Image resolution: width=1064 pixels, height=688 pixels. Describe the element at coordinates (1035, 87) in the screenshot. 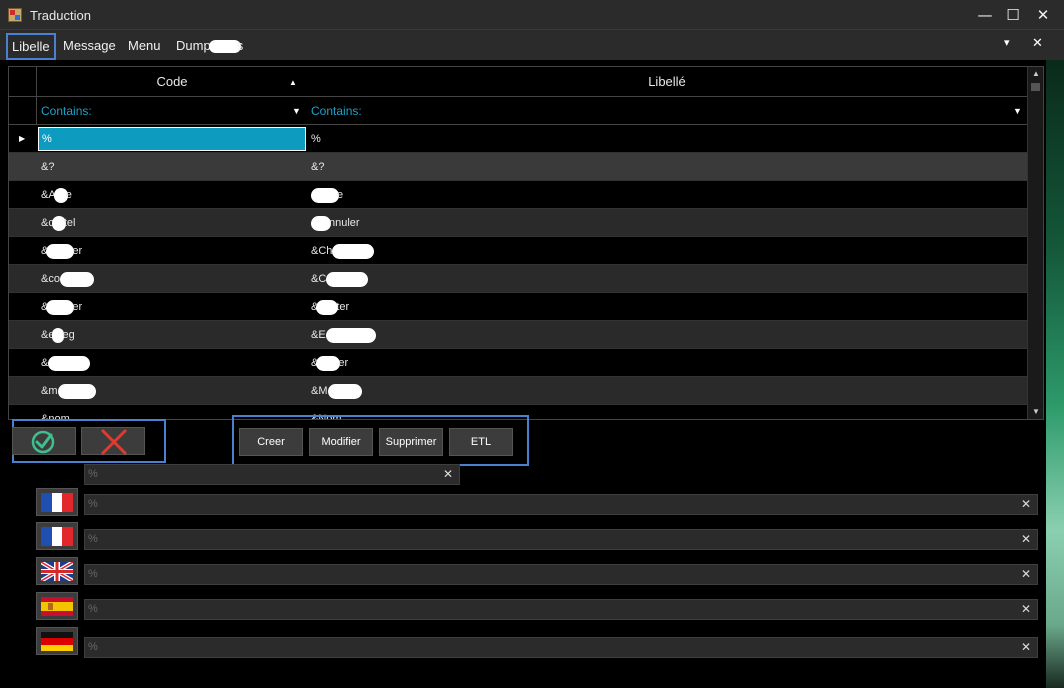

I see `scroll-thumb` at that location.